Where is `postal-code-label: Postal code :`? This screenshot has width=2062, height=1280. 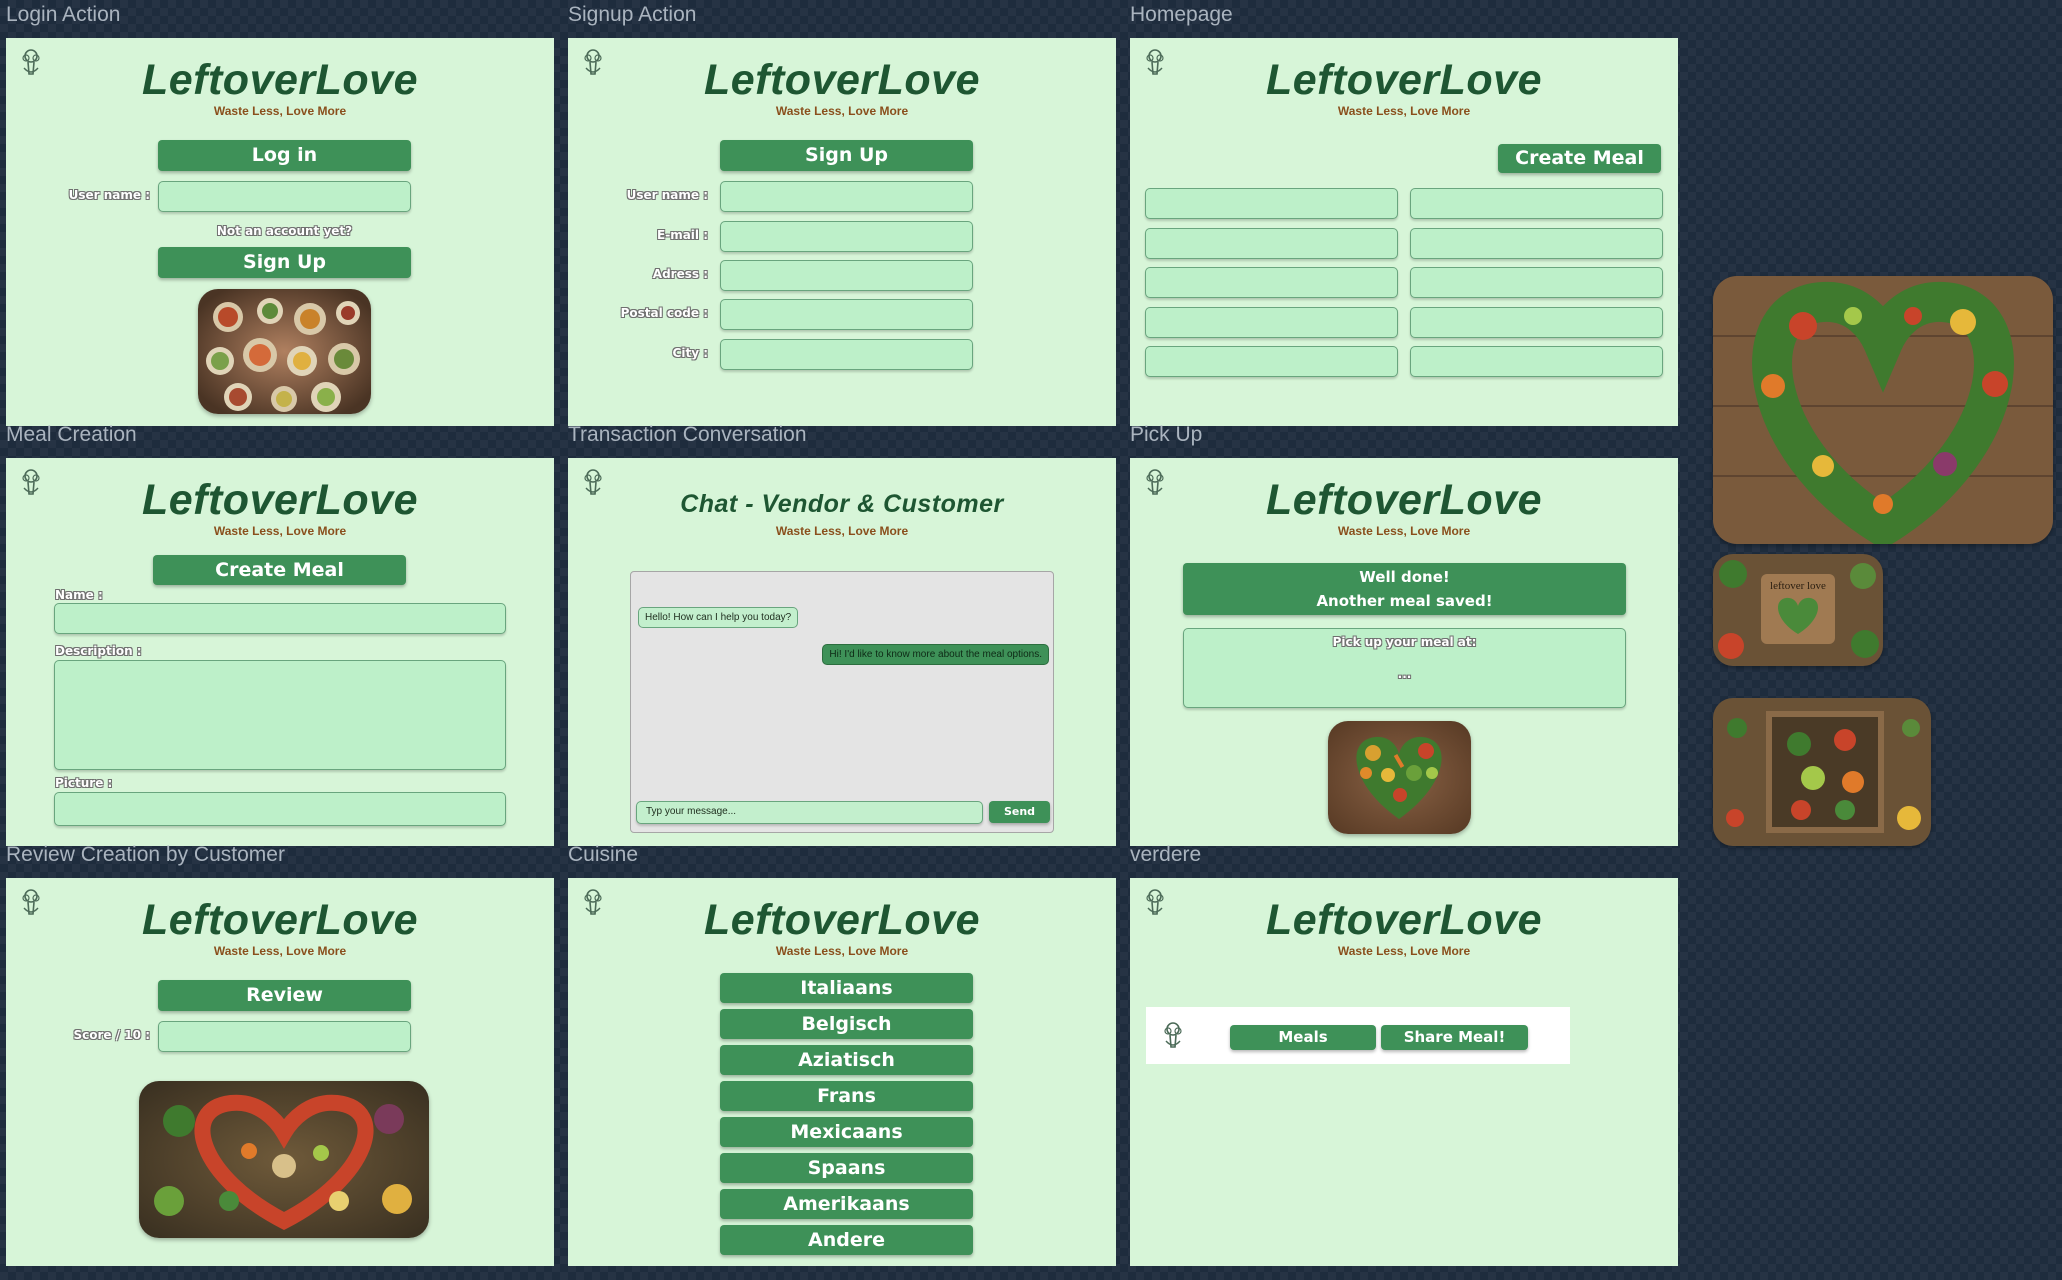
postal-code-label: Postal code : is located at coordinates (664, 313).